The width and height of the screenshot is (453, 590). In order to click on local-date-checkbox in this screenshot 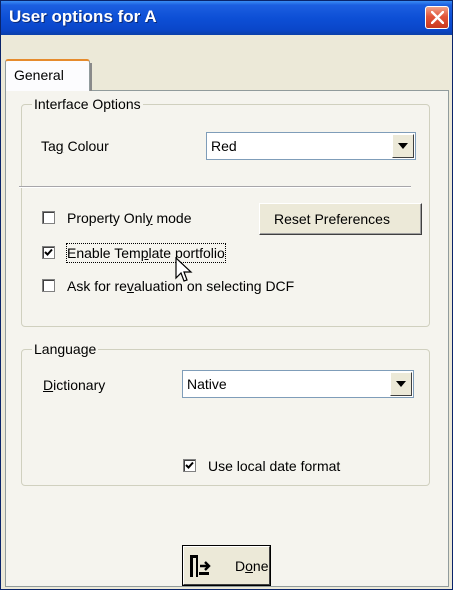, I will do `click(189, 465)`.